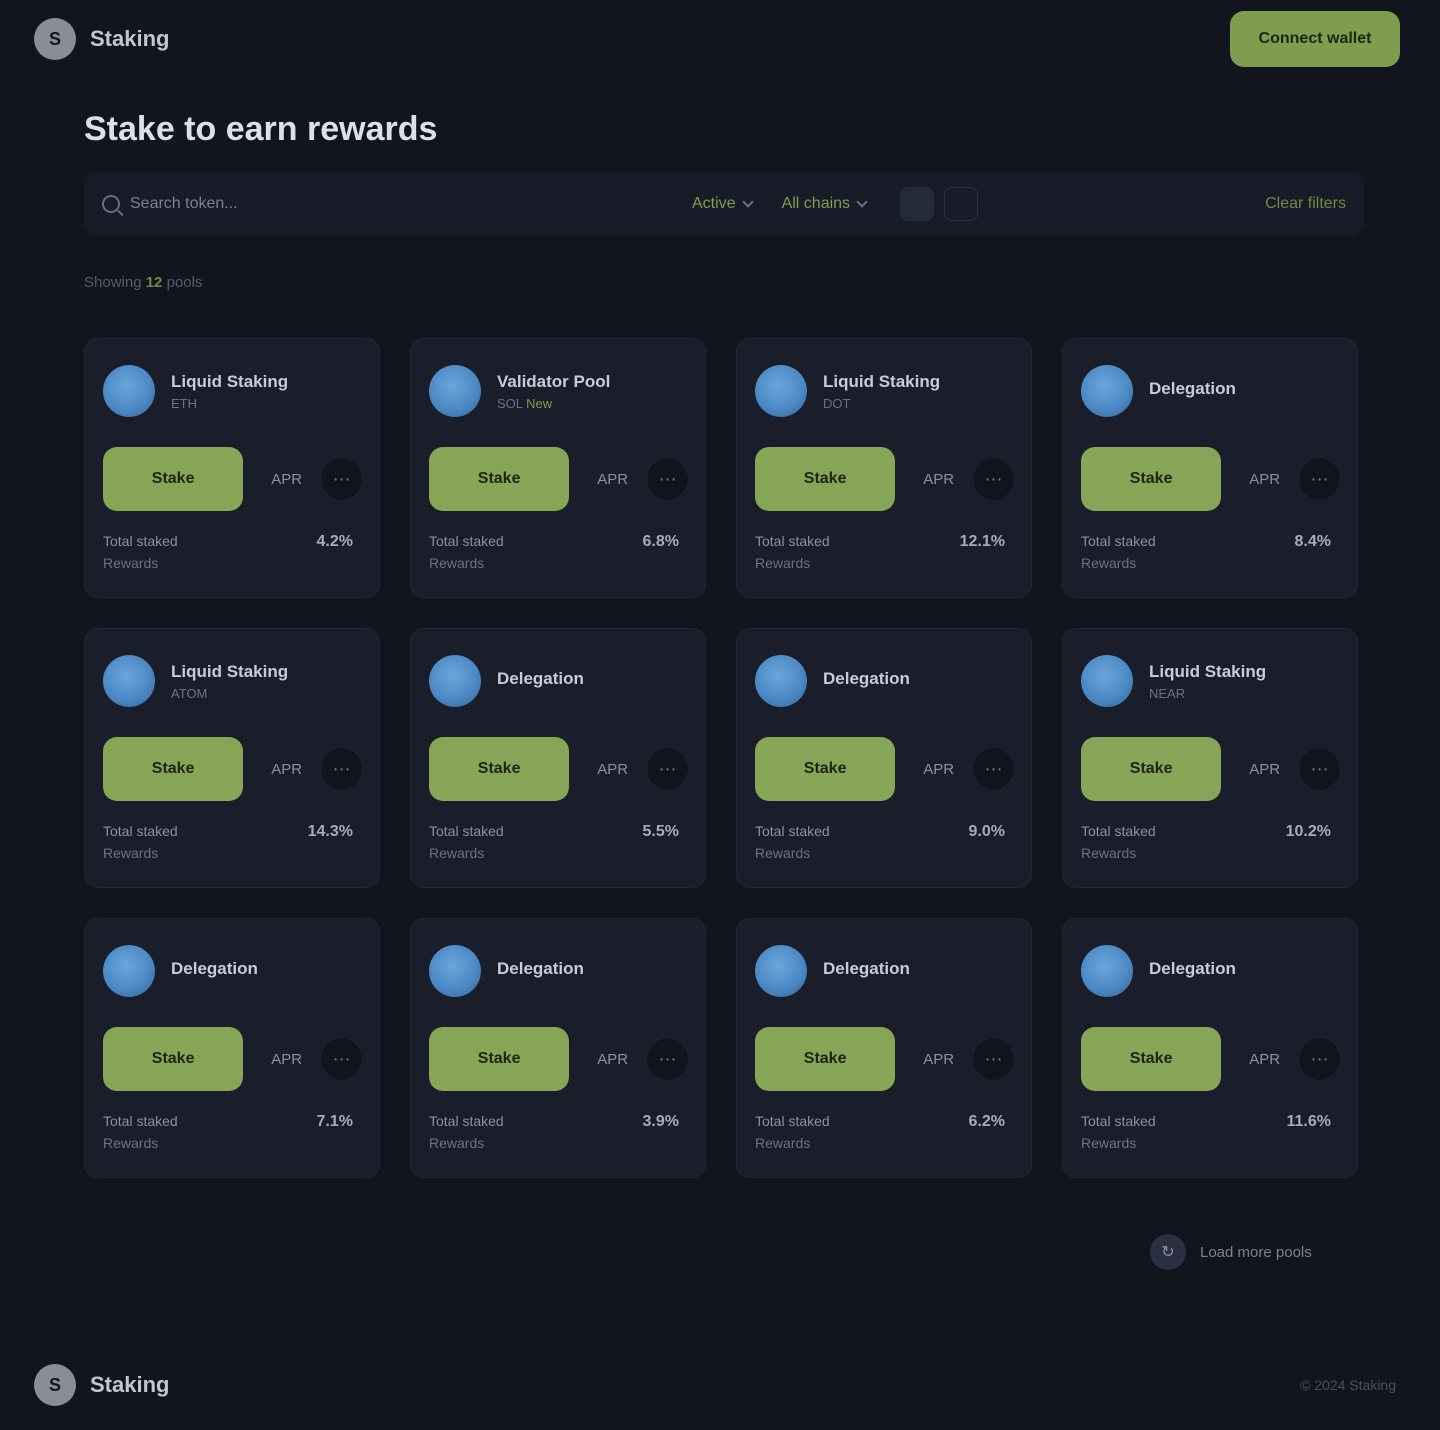  I want to click on pool-stats: Total staked Rewards 11.6%, so click(1211, 1132).